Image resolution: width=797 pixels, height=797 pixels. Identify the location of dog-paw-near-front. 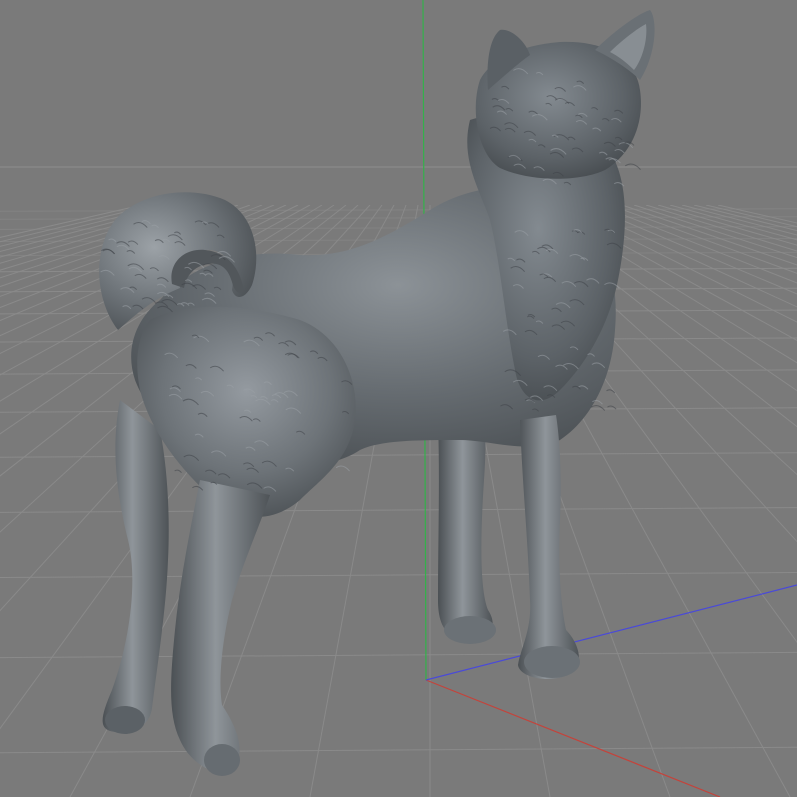
(552, 662).